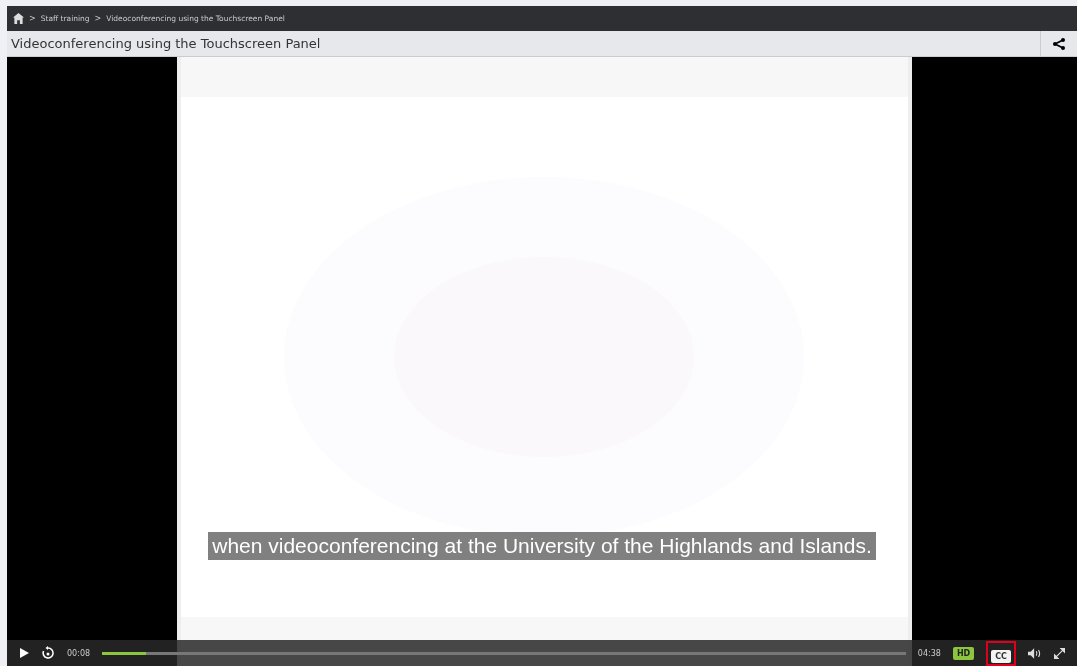 The image size is (1077, 666). What do you see at coordinates (504, 653) in the screenshot?
I see `progress-track` at bounding box center [504, 653].